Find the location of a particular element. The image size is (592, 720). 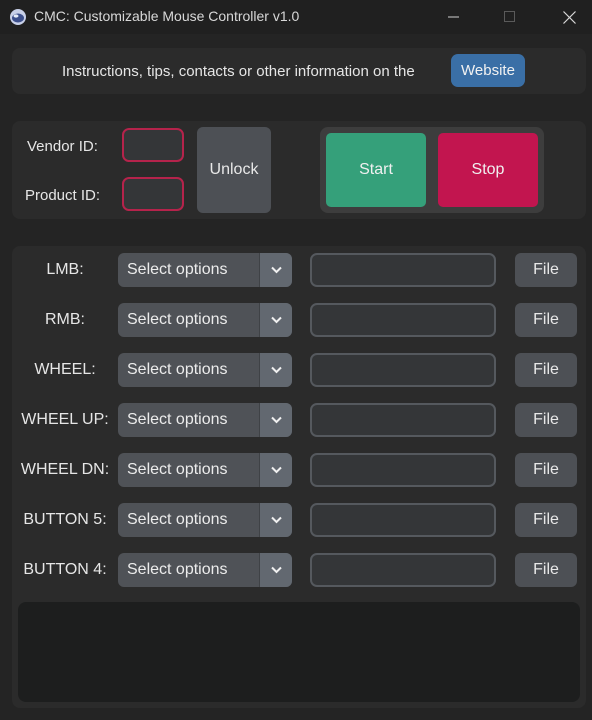

maximize-icon is located at coordinates (509, 16).